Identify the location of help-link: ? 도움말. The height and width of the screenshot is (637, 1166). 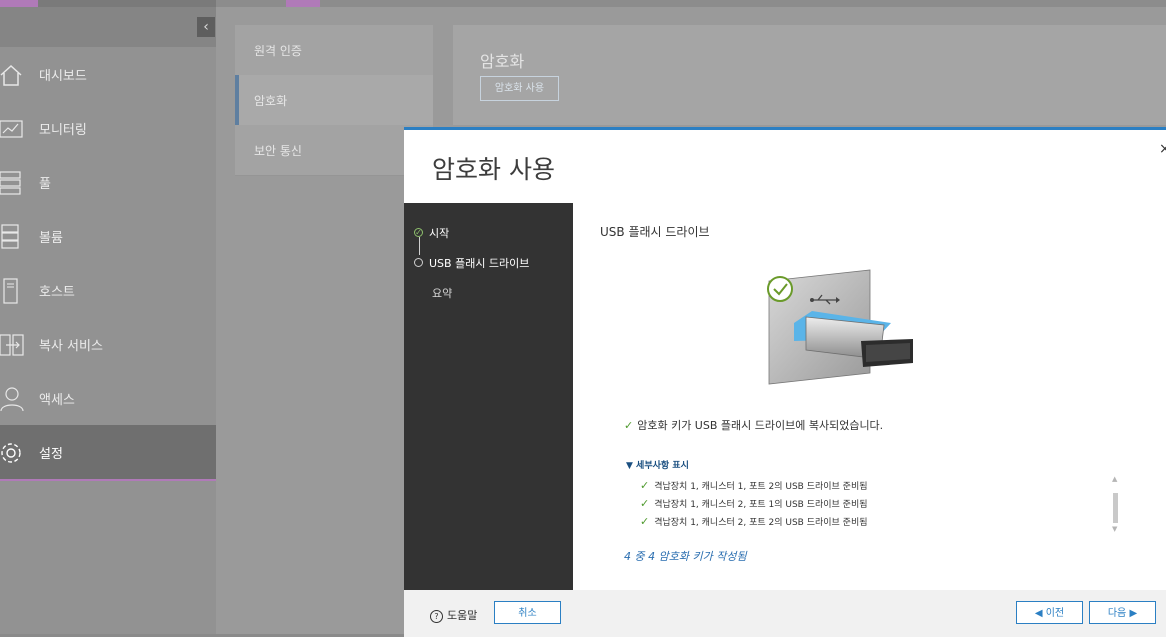
(453, 615).